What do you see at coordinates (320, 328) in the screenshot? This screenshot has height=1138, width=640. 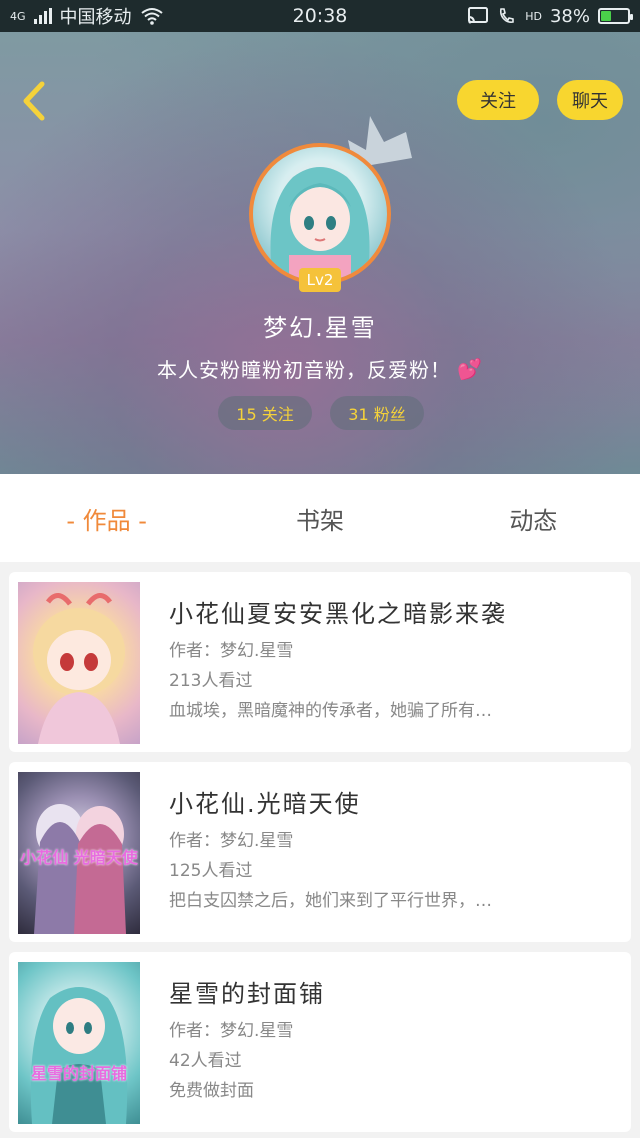 I see `username: 梦幻.星雪` at bounding box center [320, 328].